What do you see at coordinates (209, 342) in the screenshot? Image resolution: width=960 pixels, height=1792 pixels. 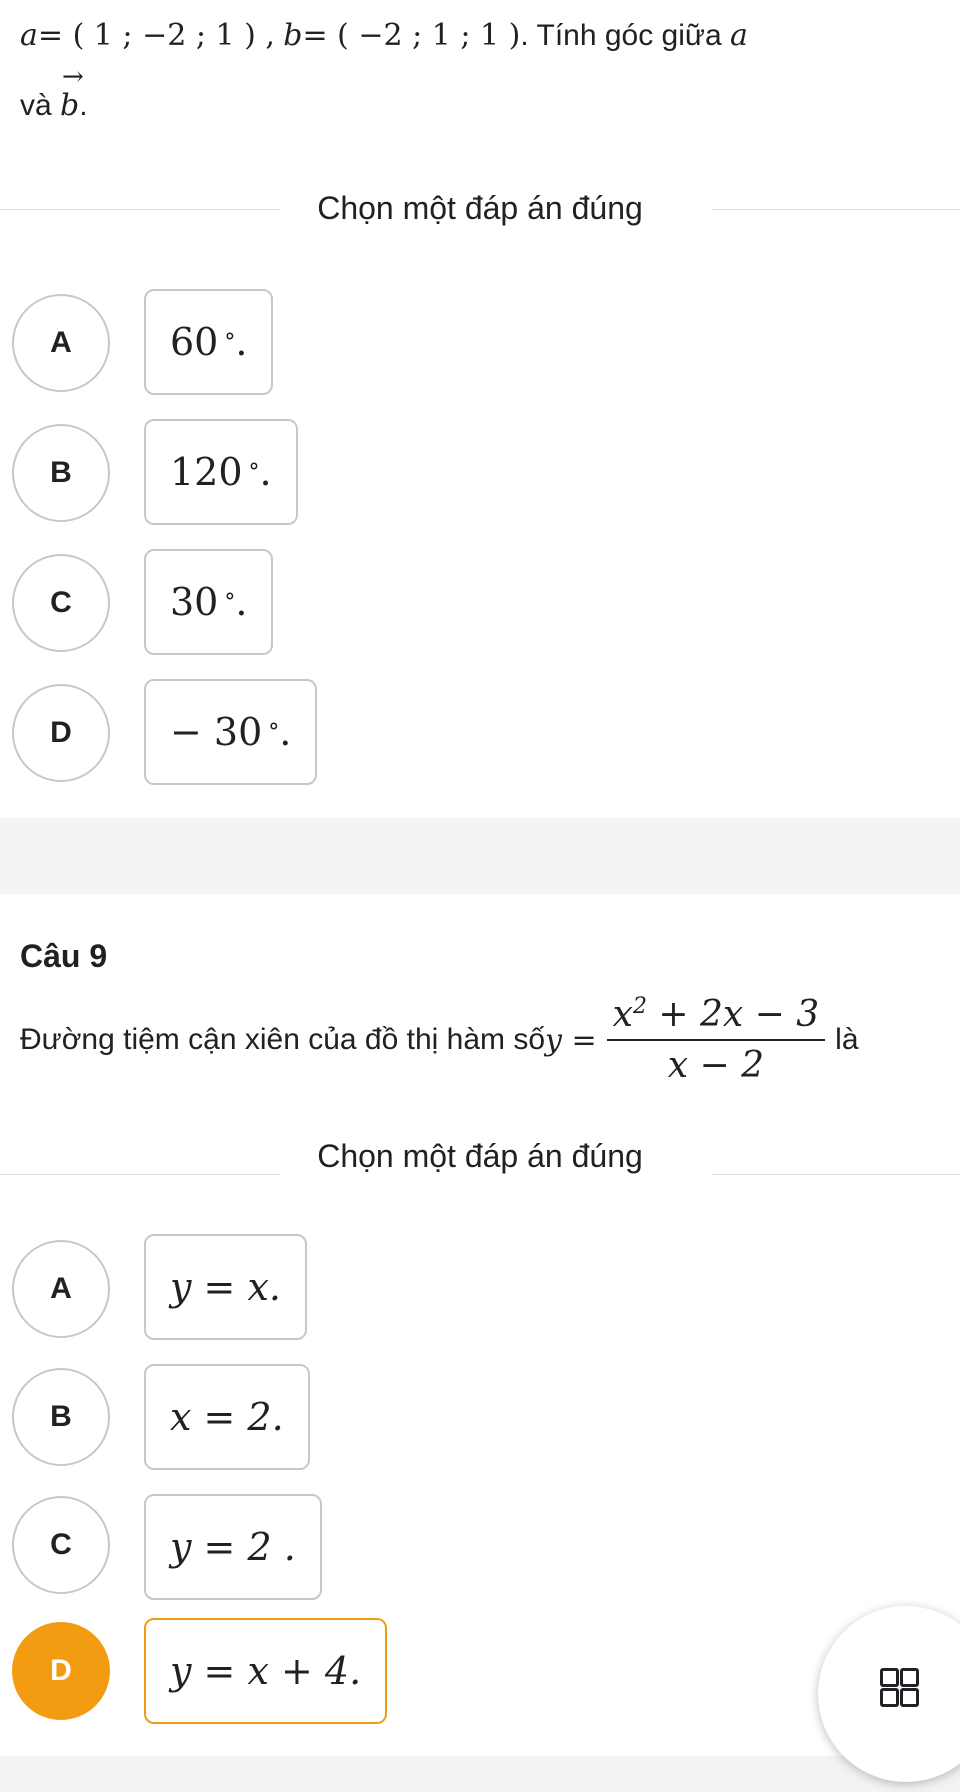 I see `q8-option-a-answer: 60 °.` at bounding box center [209, 342].